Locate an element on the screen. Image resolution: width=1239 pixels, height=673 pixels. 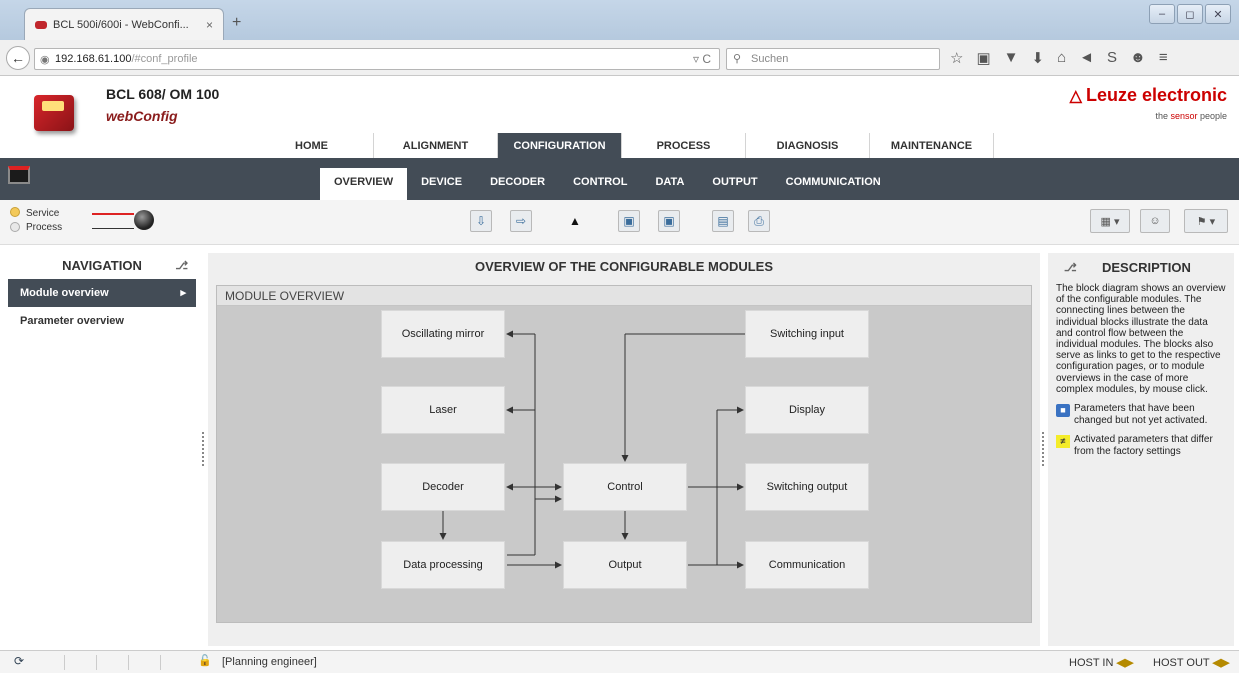
block-control: Control is located at coordinates (625, 487).